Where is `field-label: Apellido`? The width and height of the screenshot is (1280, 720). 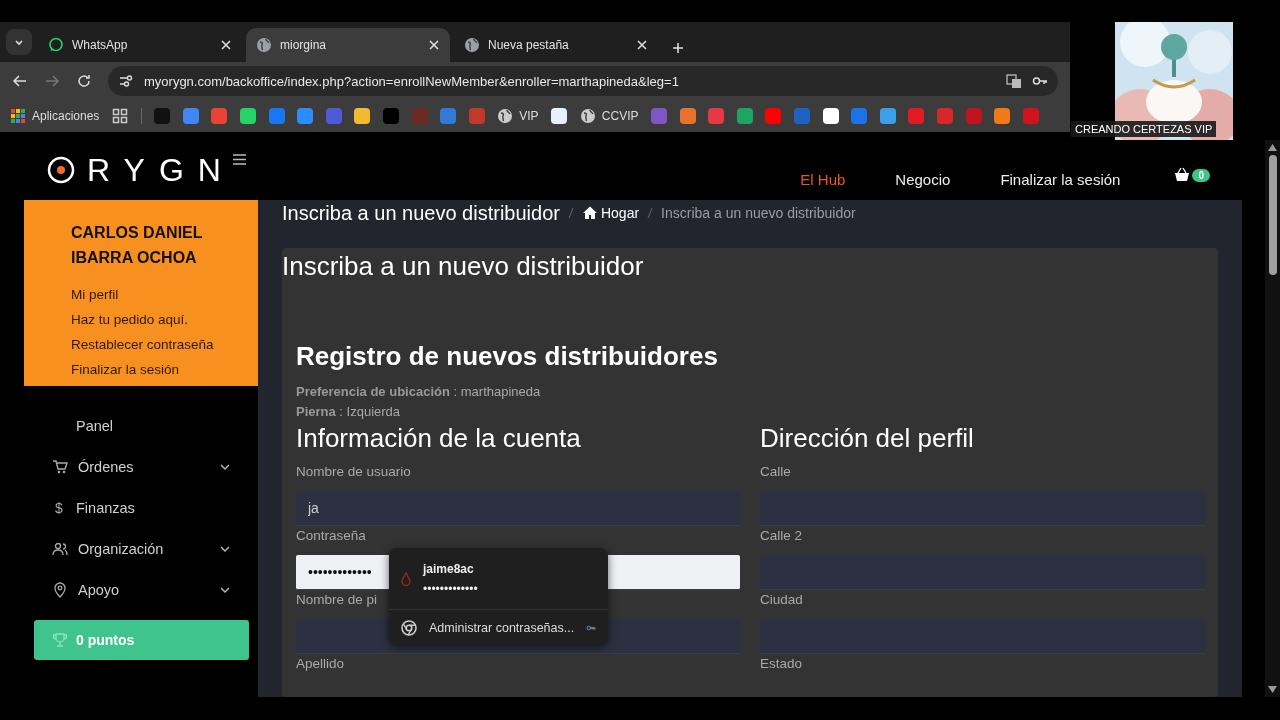
field-label: Apellido is located at coordinates (320, 664).